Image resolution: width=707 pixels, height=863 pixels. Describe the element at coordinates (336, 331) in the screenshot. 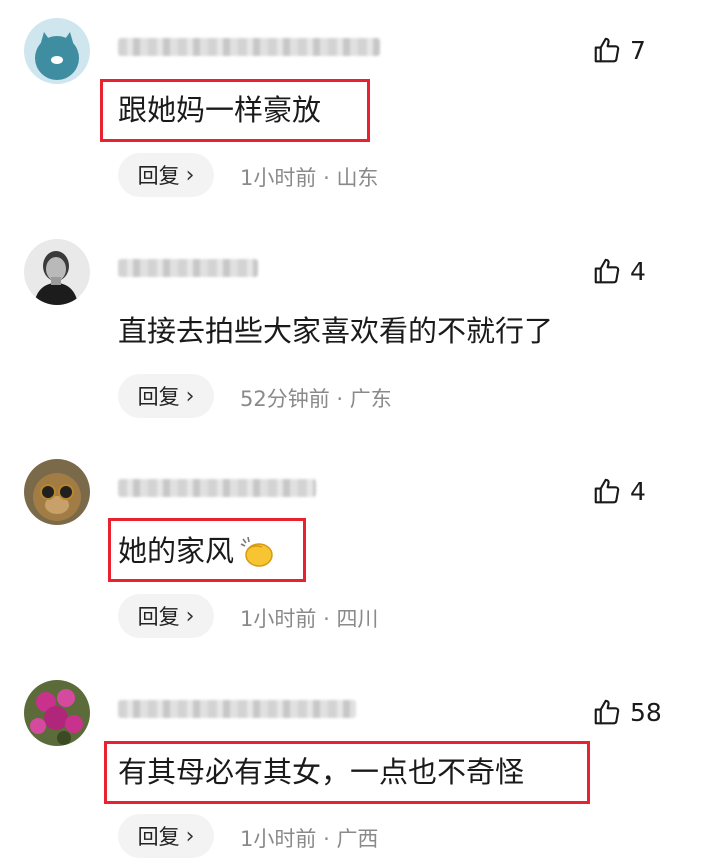

I see `comment-text: 直接去拍些大家喜欢看的不就行了` at that location.